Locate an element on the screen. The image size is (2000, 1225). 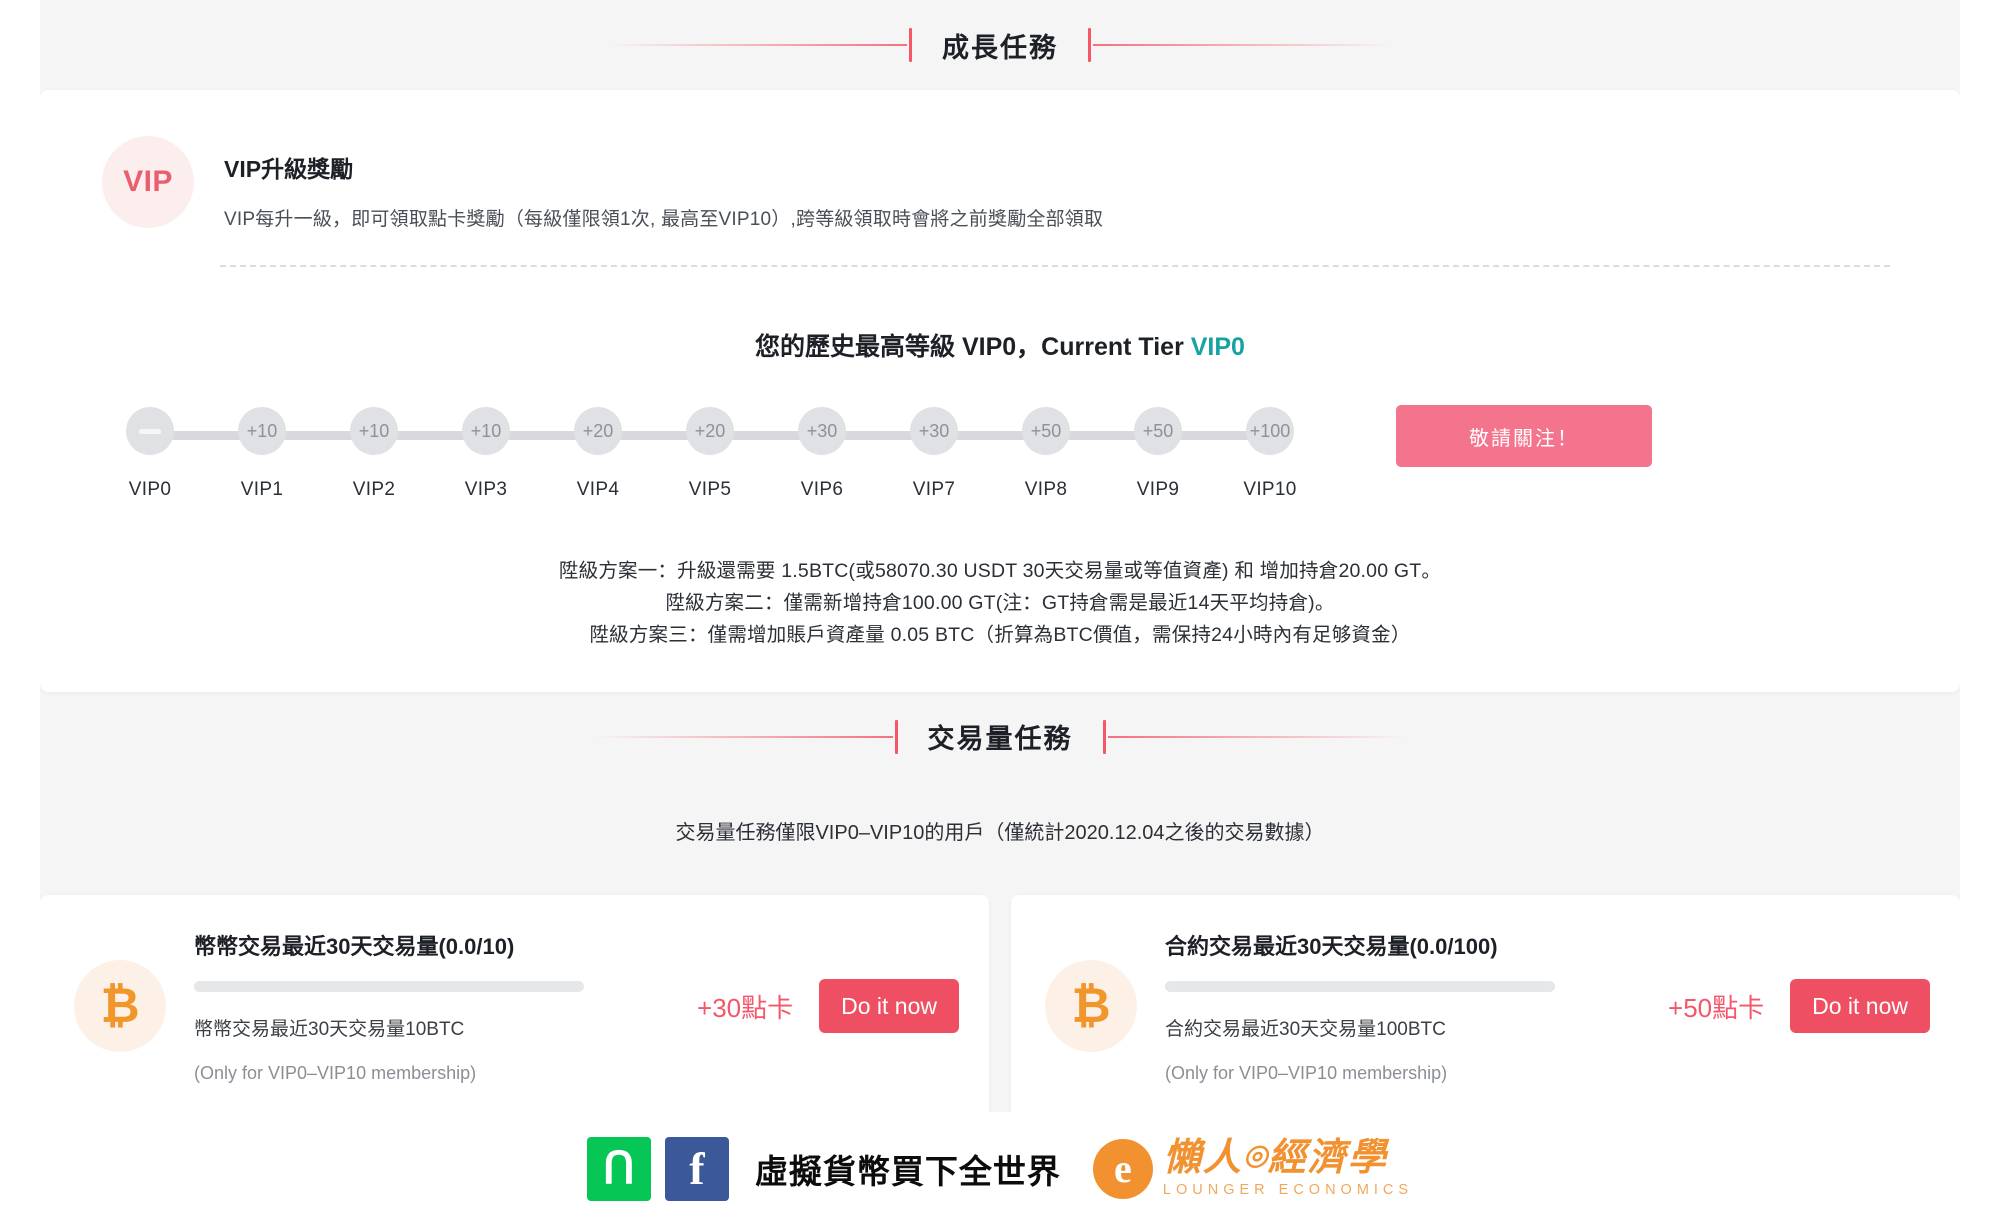
vip-step-circle is located at coordinates (150, 431).